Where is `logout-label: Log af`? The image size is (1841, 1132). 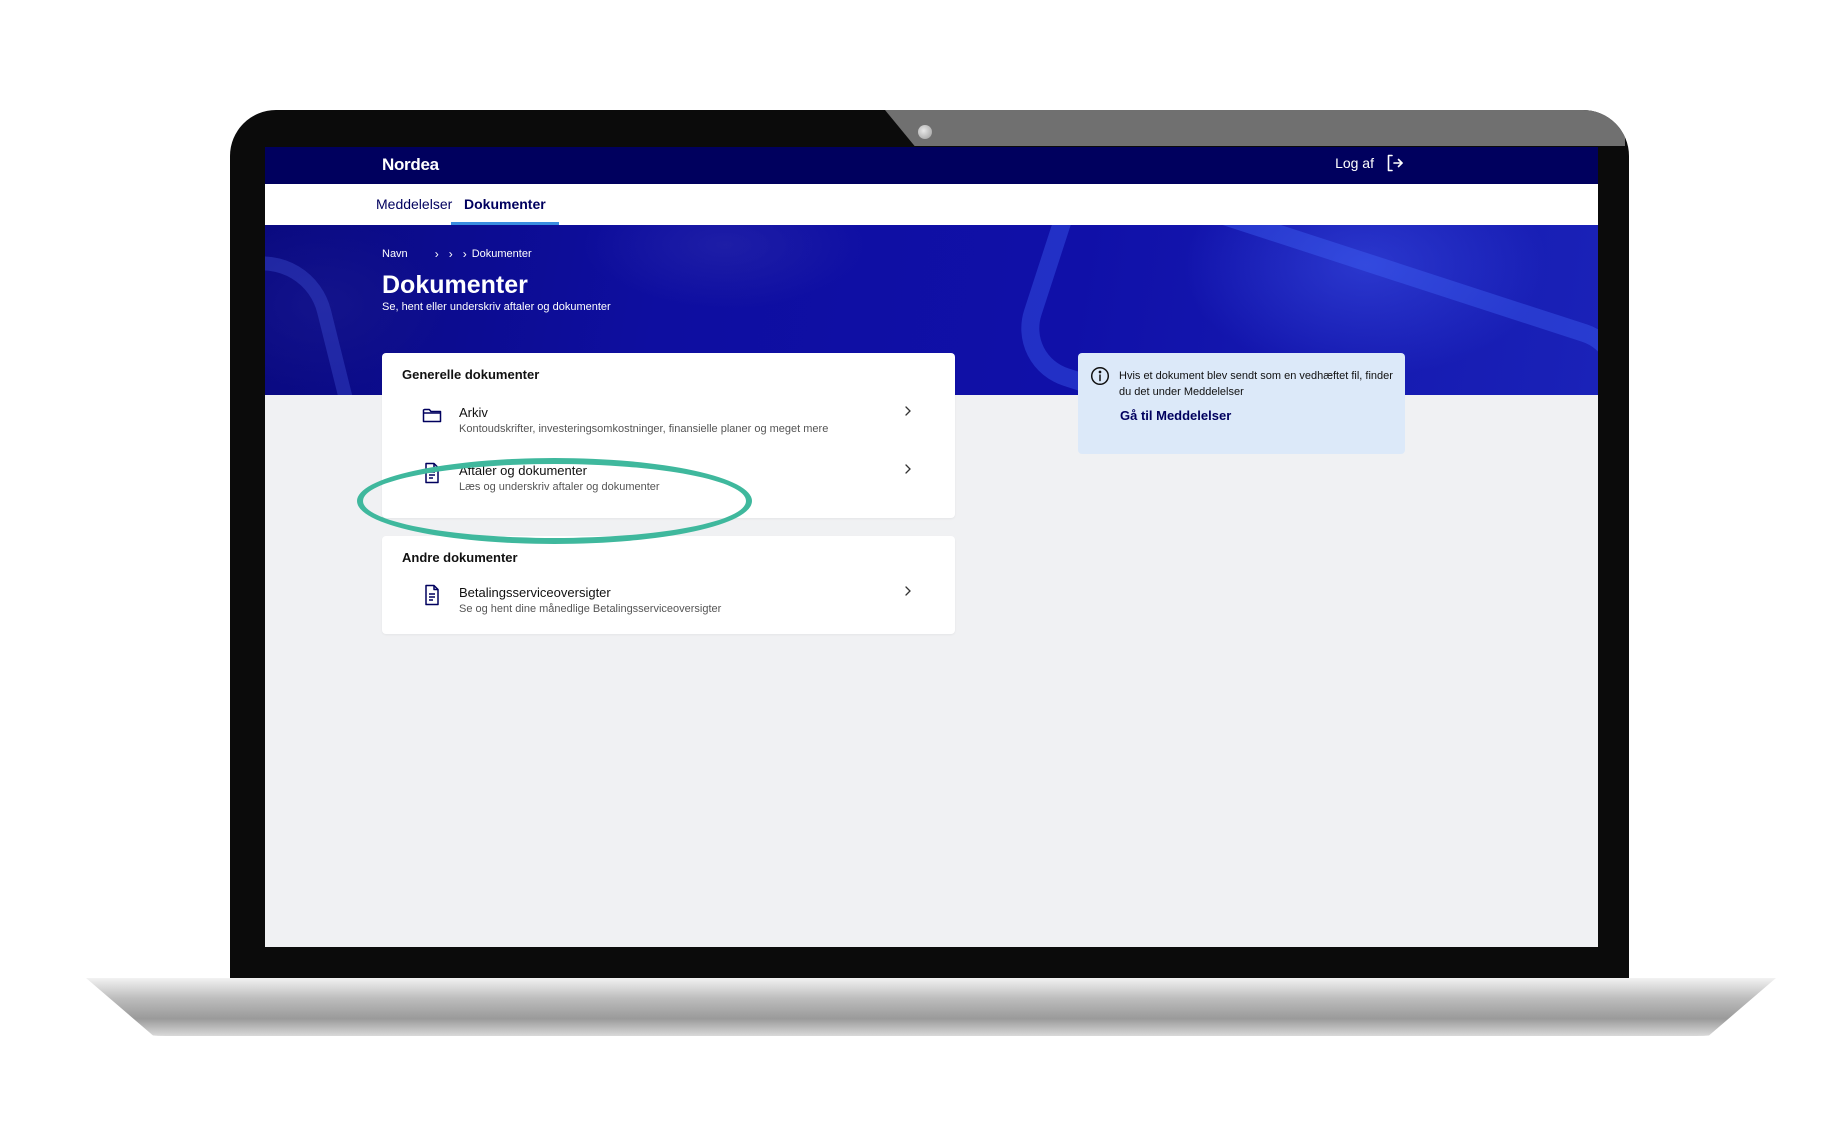
logout-label: Log af is located at coordinates (1354, 163).